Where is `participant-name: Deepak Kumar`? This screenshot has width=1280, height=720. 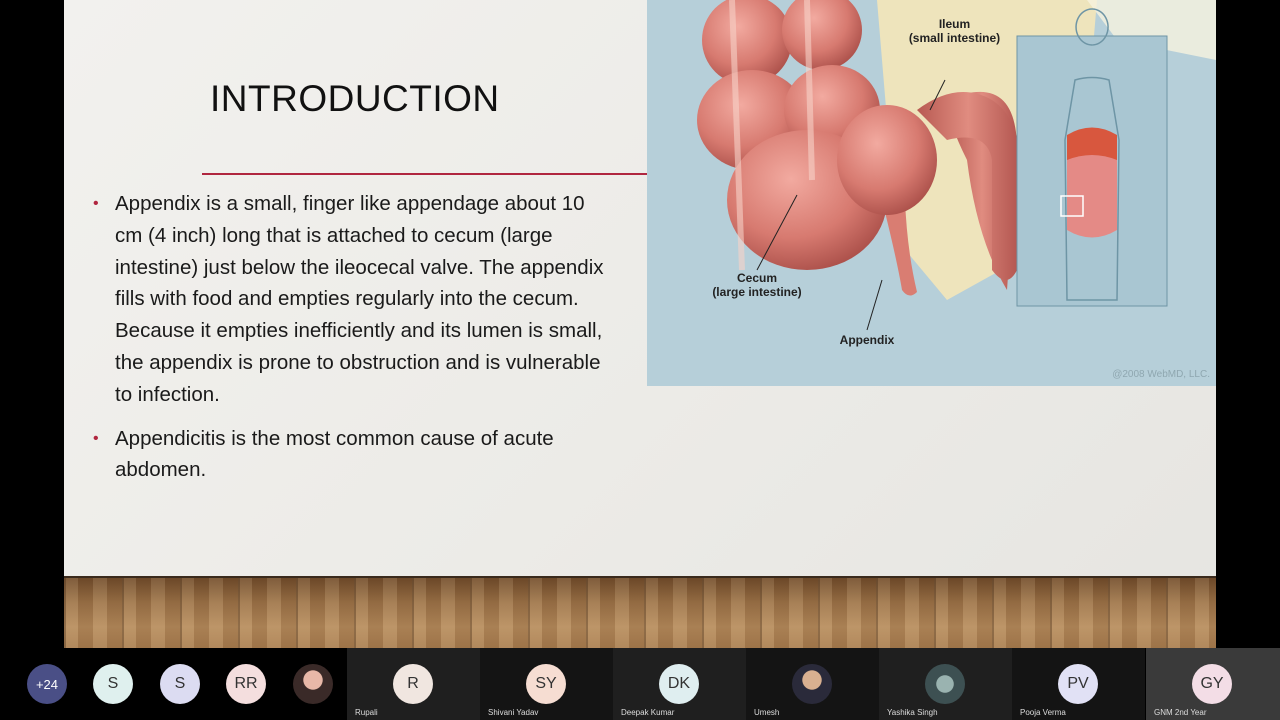 participant-name: Deepak Kumar is located at coordinates (648, 712).